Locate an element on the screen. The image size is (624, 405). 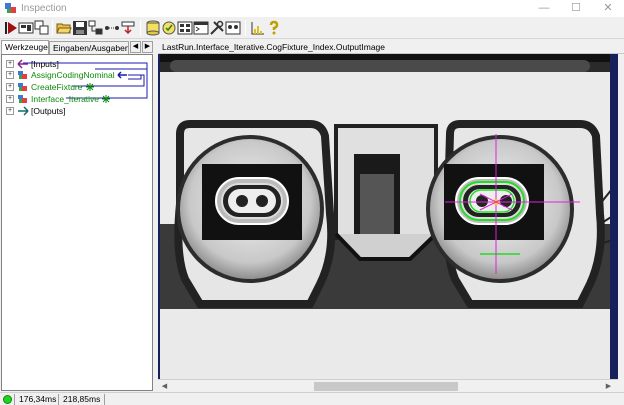
status-led-icon is located at coordinates (7, 399).